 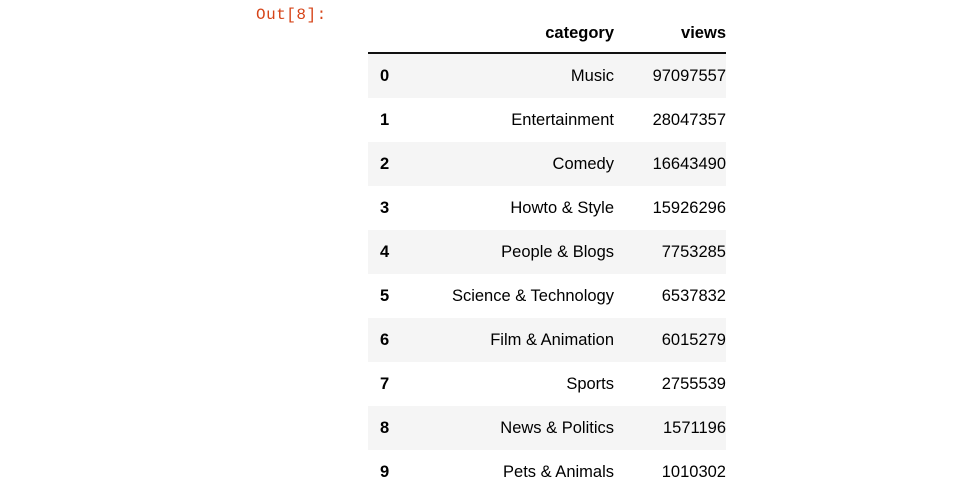 I want to click on cell-category: Film & Animation, so click(x=552, y=339).